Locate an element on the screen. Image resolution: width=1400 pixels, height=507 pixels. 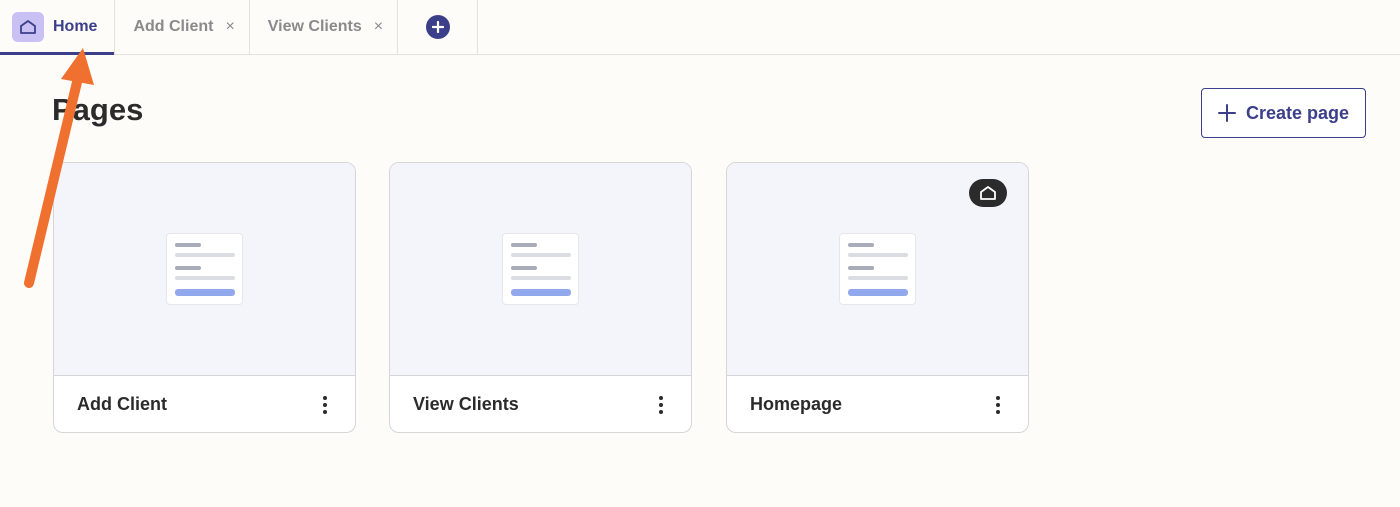
card-footer: View Clients is located at coordinates (540, 404).